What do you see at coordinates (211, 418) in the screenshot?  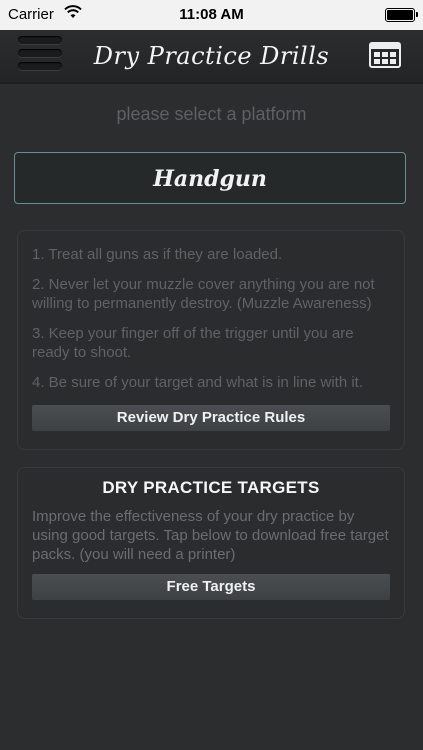 I see `review-rules-button: Review Dry Practice Rules` at bounding box center [211, 418].